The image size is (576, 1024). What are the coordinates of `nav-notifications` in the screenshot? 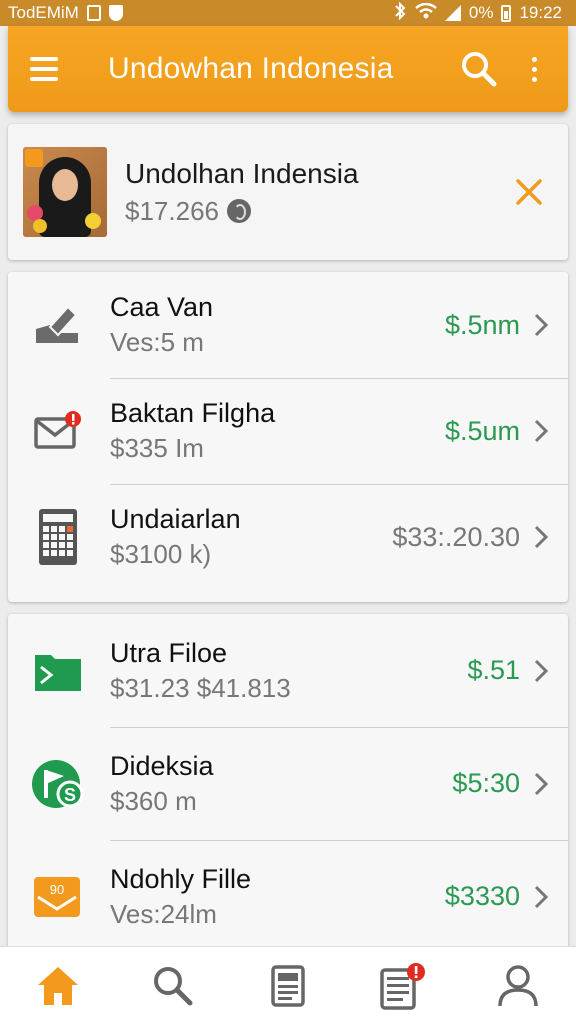 It's located at (403, 986).